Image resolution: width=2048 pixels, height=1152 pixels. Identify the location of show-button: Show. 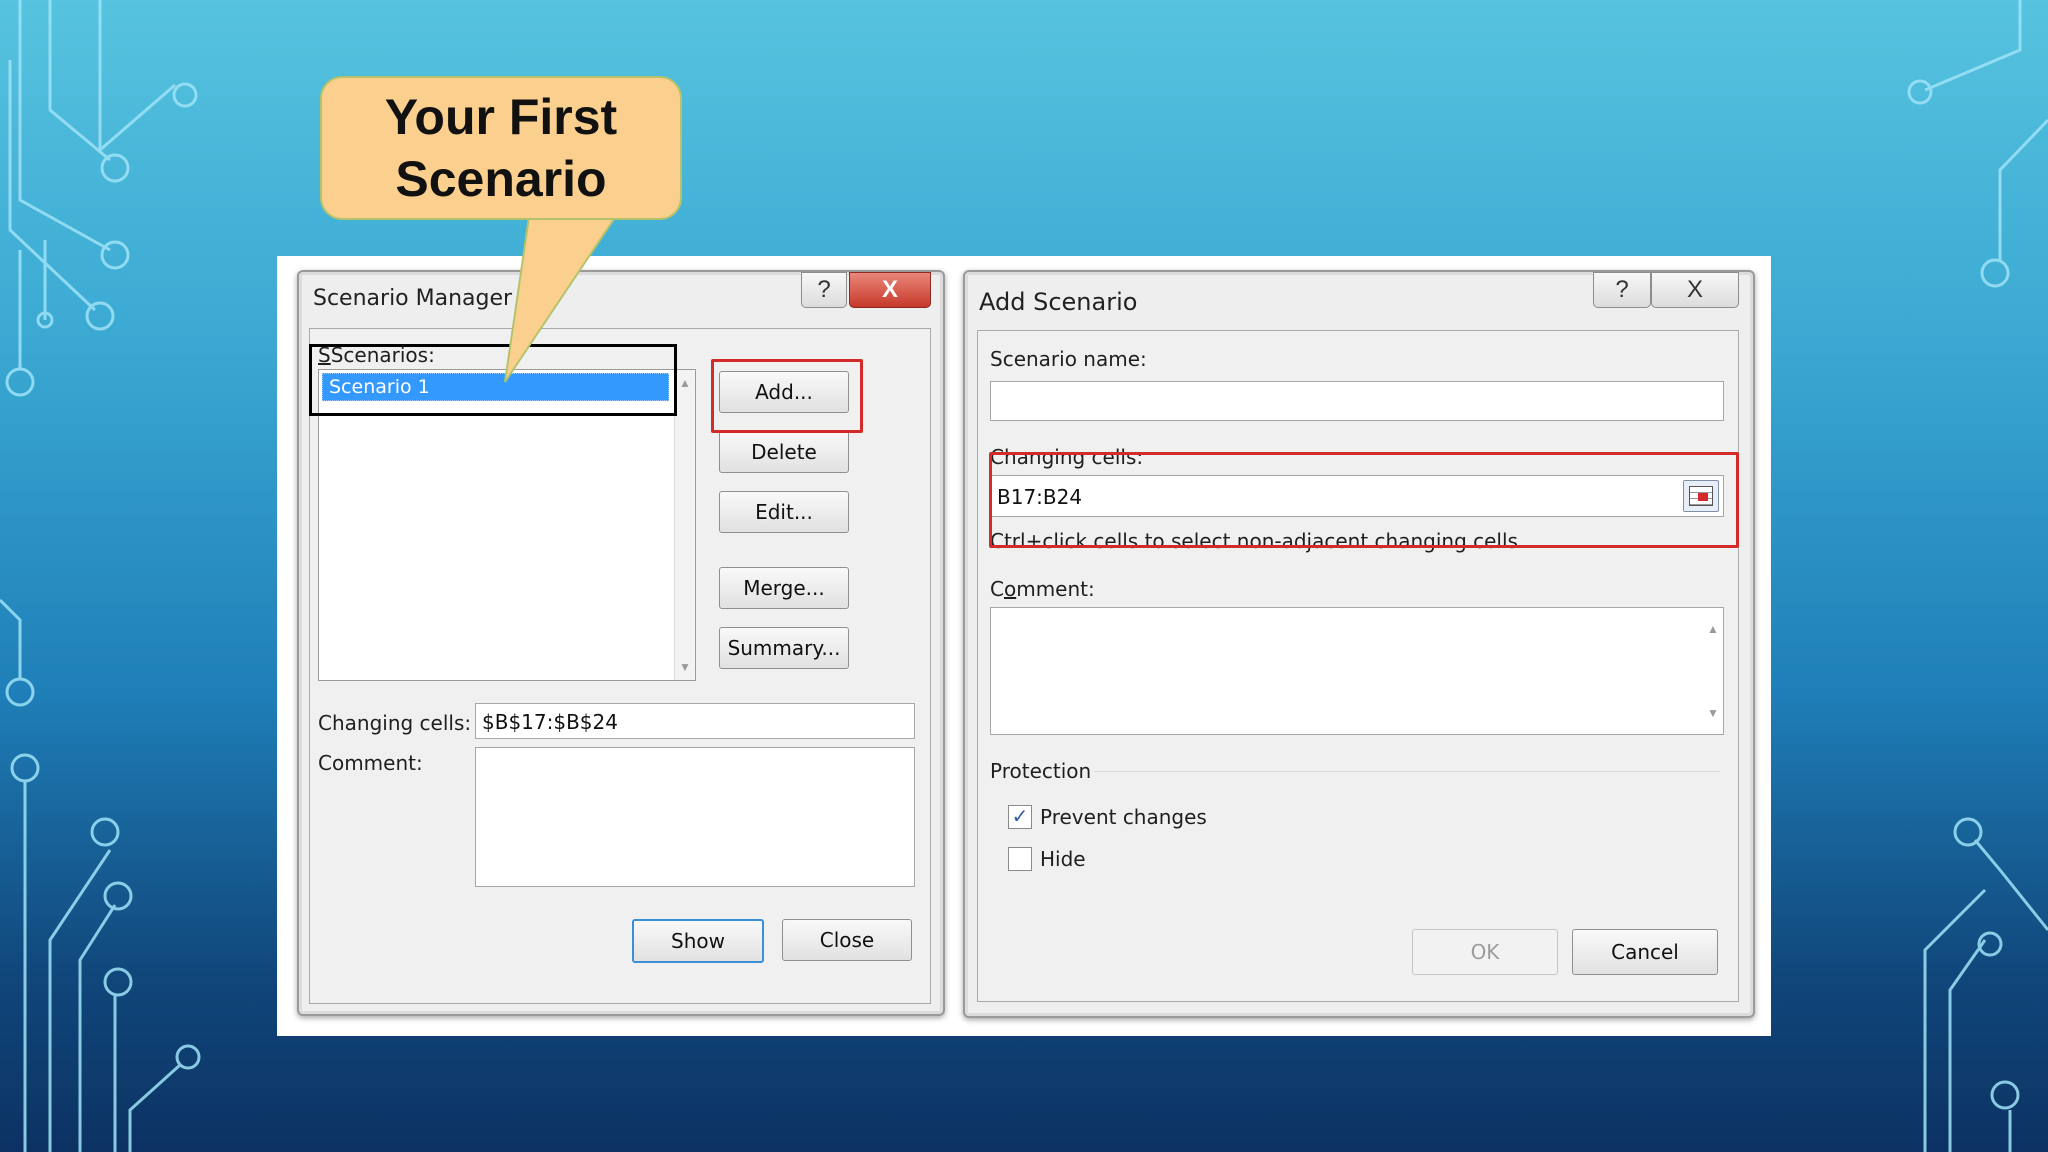
(698, 941).